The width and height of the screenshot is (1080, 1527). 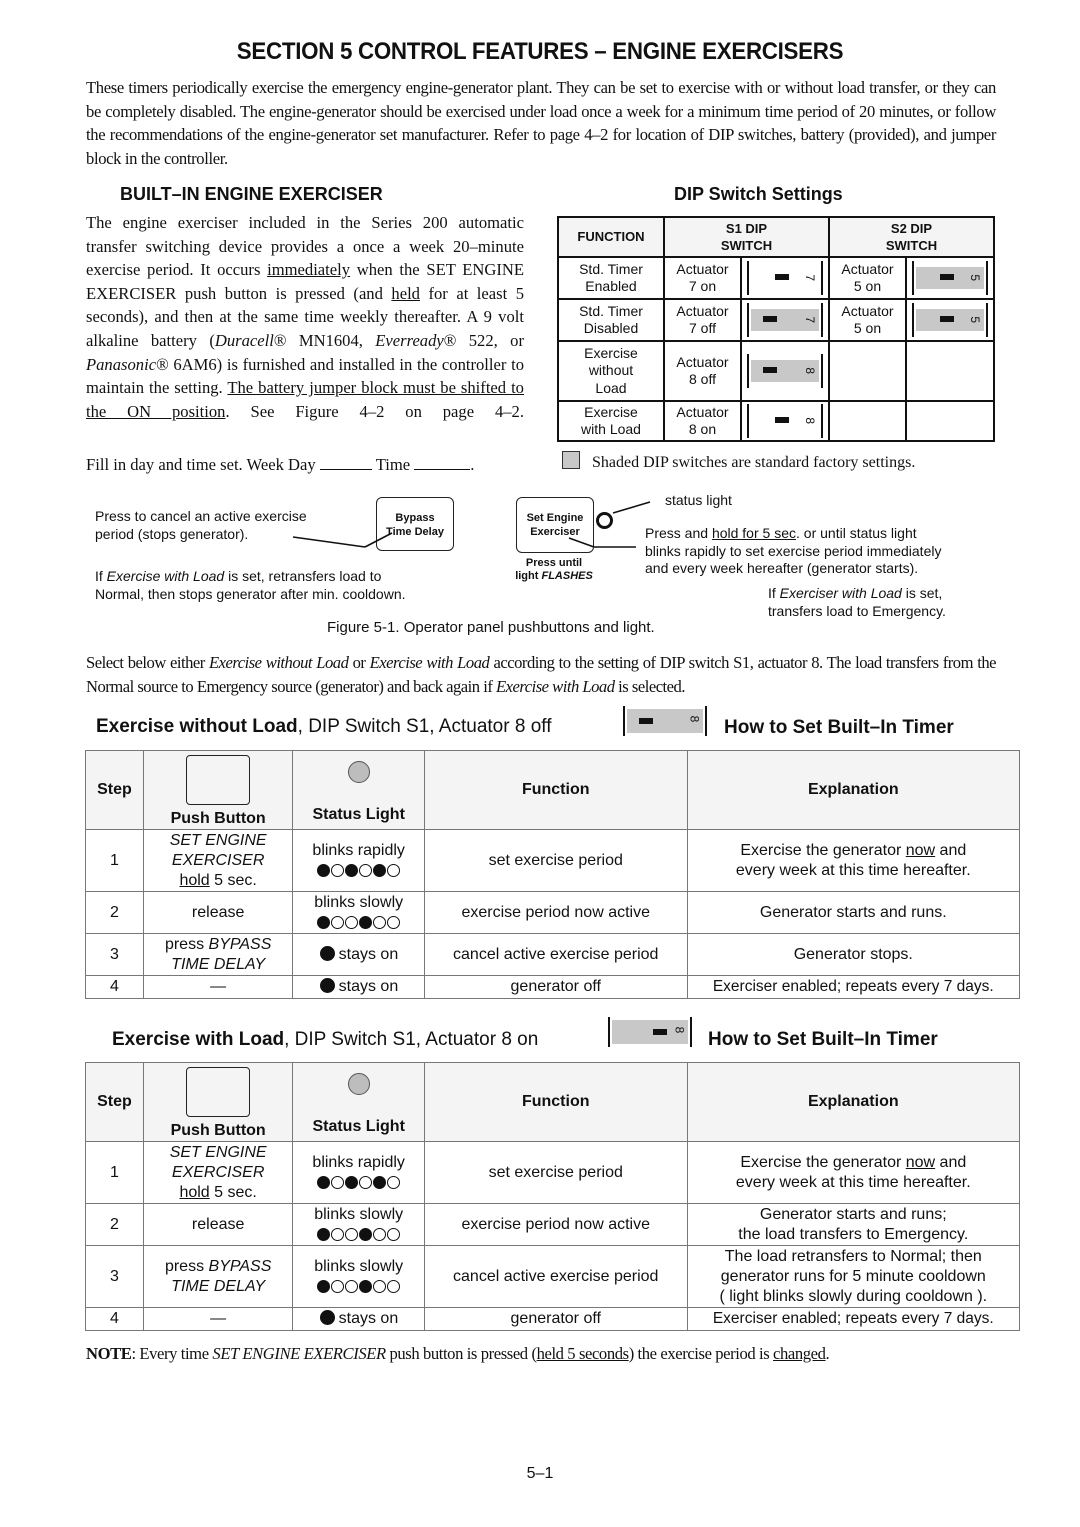 What do you see at coordinates (665, 721) in the screenshot?
I see `inline-dip-switch-8-off: 8` at bounding box center [665, 721].